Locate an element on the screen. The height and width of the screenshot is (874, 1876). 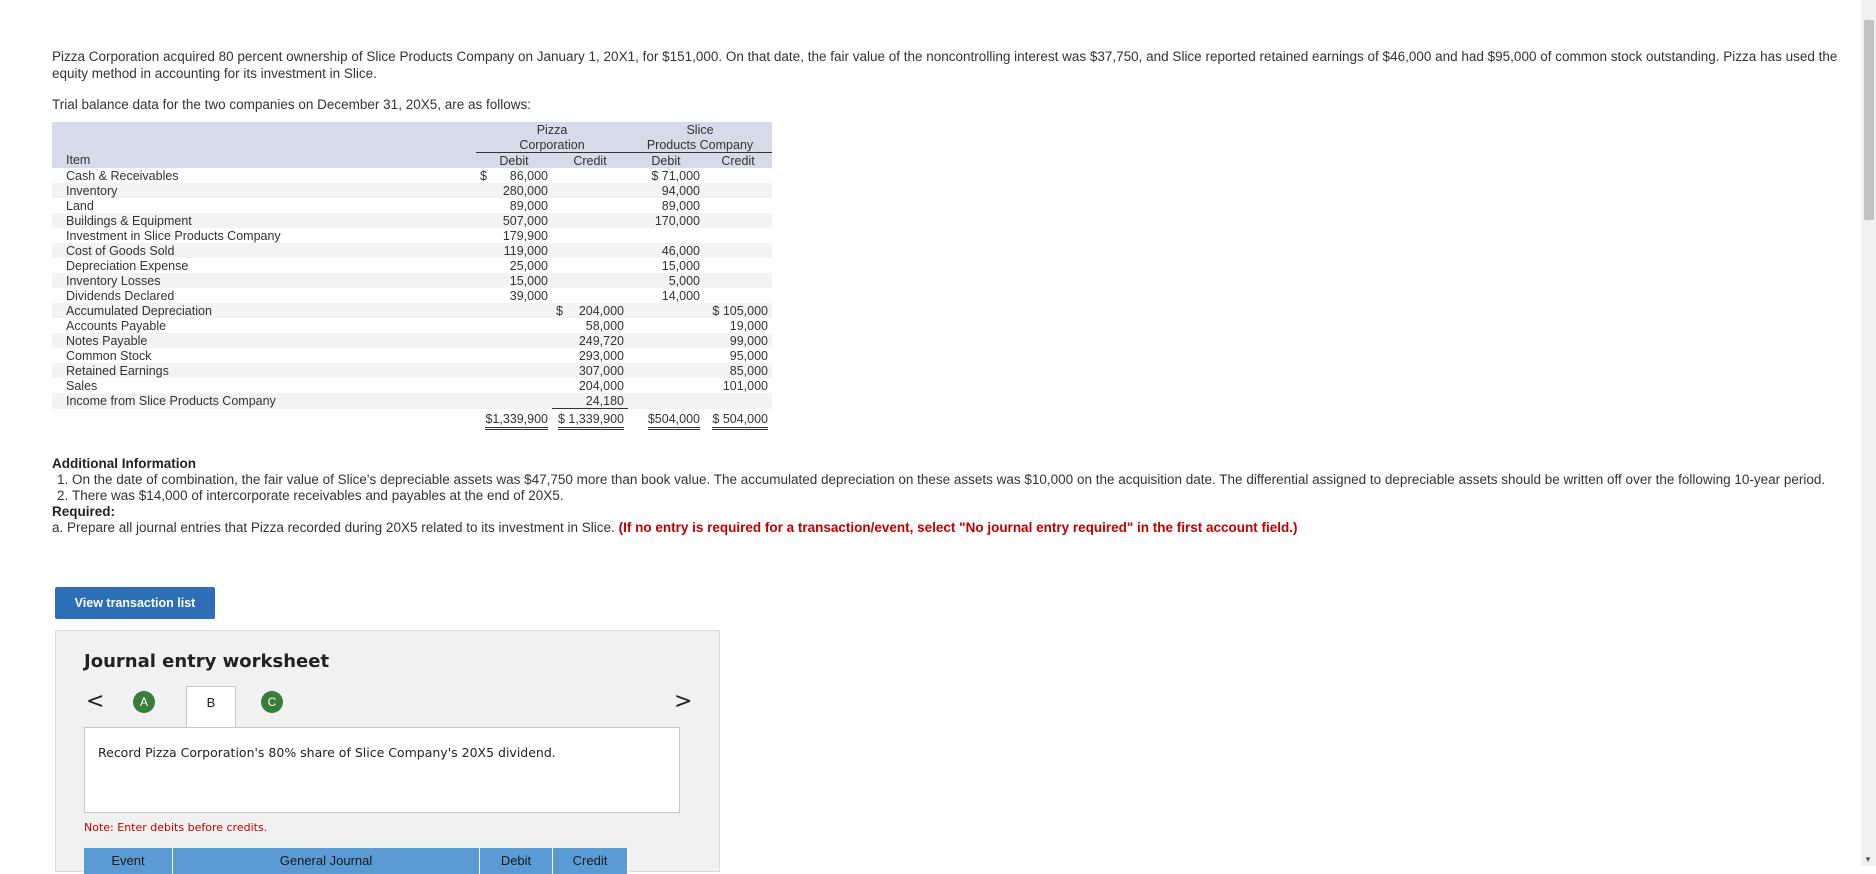
total-value: $ 504,000 is located at coordinates (740, 421).